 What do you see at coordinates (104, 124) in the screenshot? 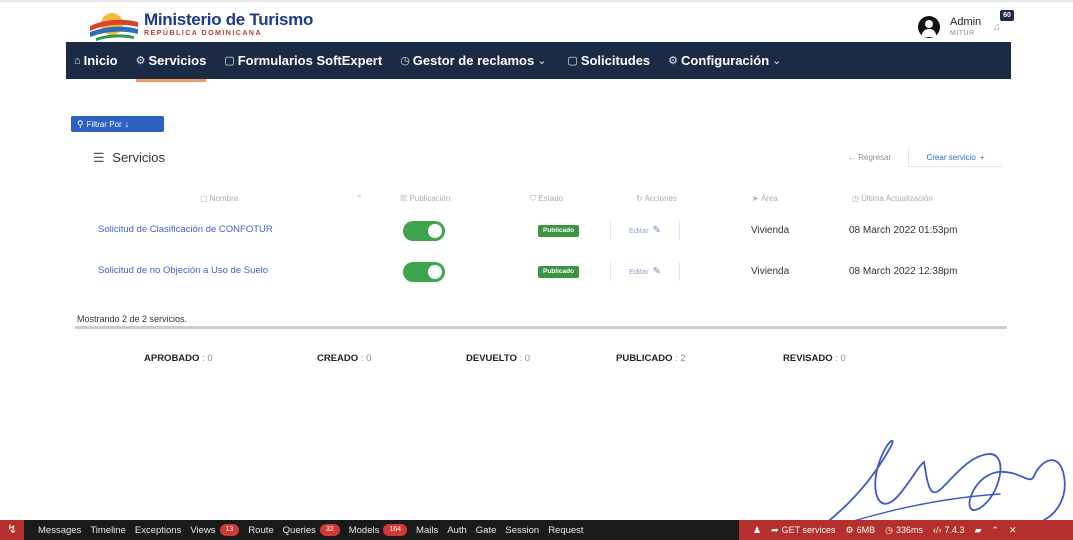
I see `filter-label: Filtrar Por` at bounding box center [104, 124].